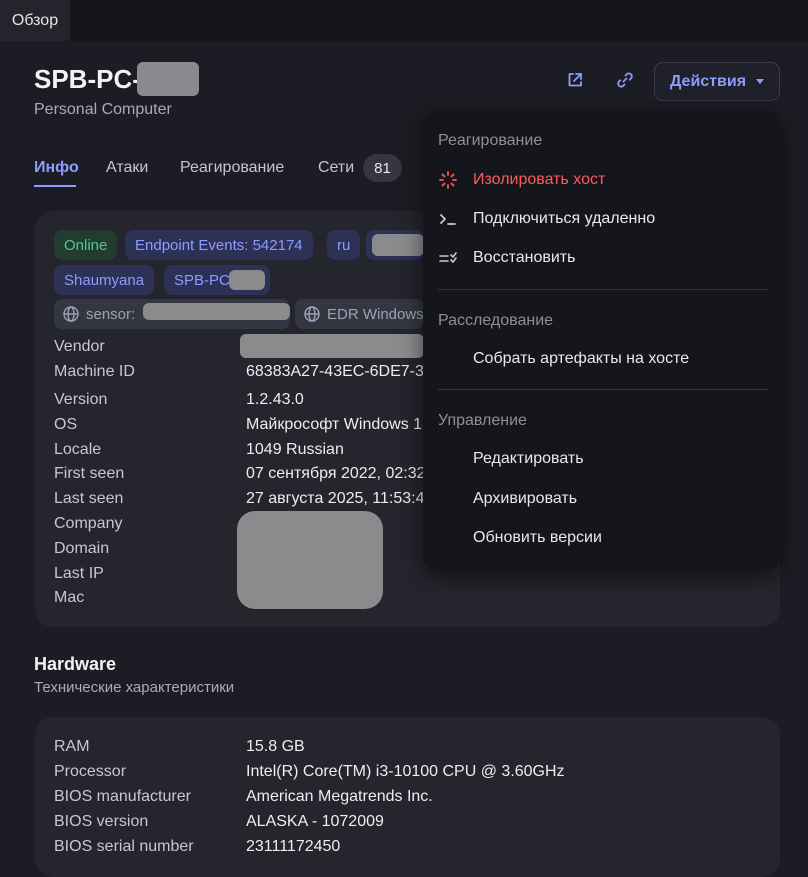  Describe the element at coordinates (69, 597) in the screenshot. I see `mac-label: Mac` at that location.